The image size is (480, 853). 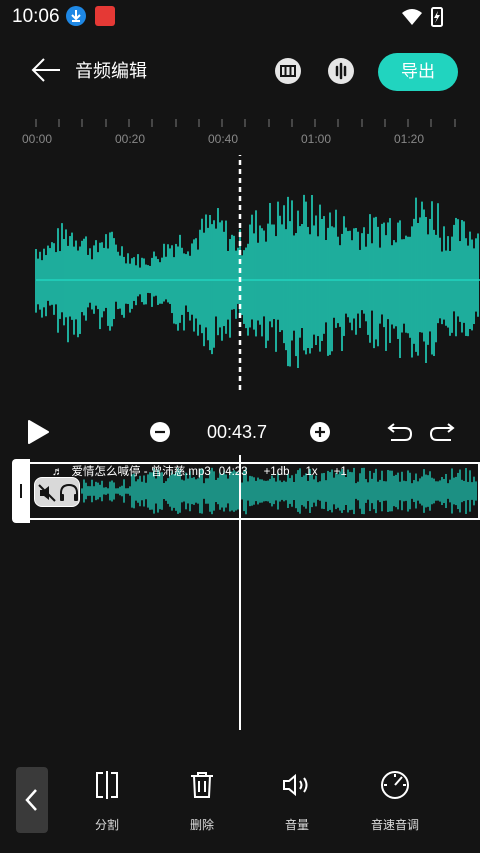 I want to click on bottom-toolbar: 分割 删除 音量 音速音调, so click(x=240, y=800).